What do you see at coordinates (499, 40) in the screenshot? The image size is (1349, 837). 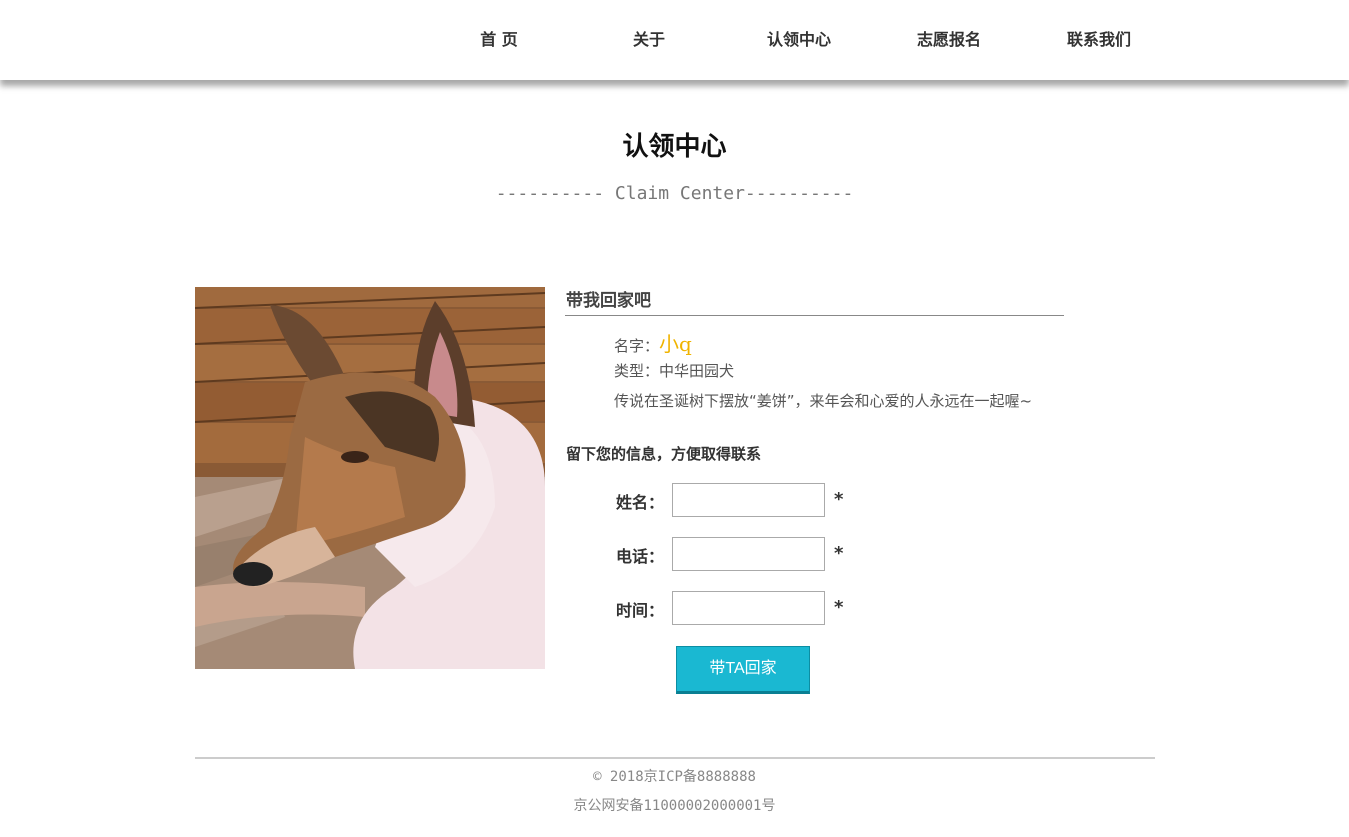 I see `nav-home: 首 页` at bounding box center [499, 40].